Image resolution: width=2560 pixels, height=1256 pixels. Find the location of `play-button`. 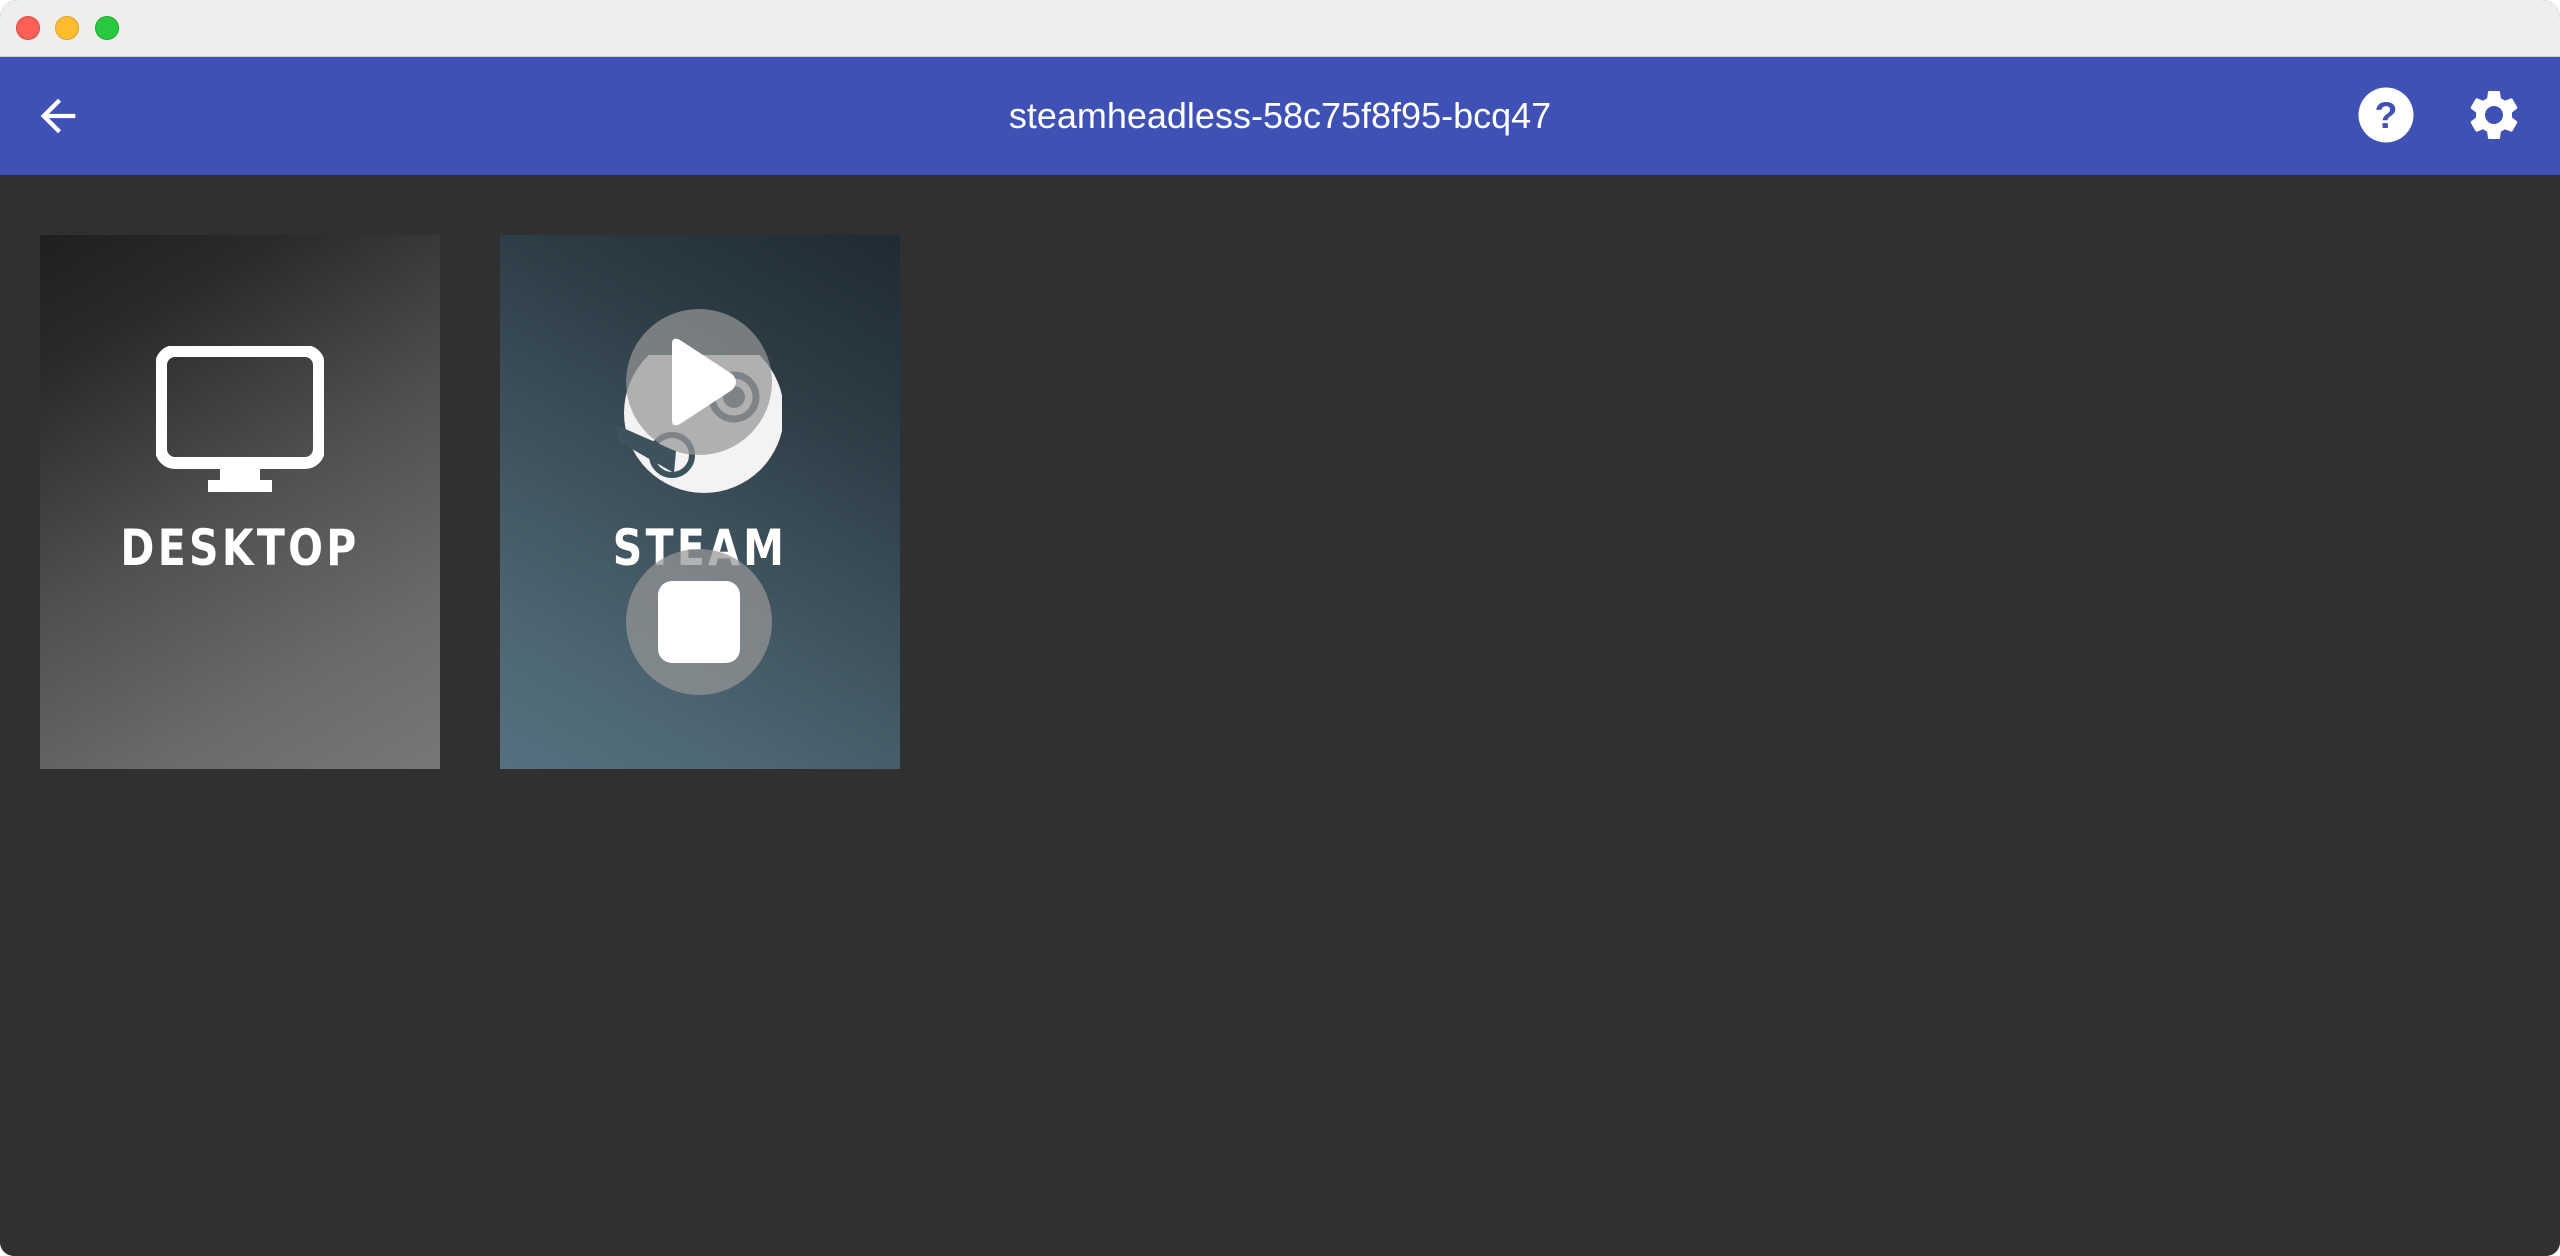

play-button is located at coordinates (699, 382).